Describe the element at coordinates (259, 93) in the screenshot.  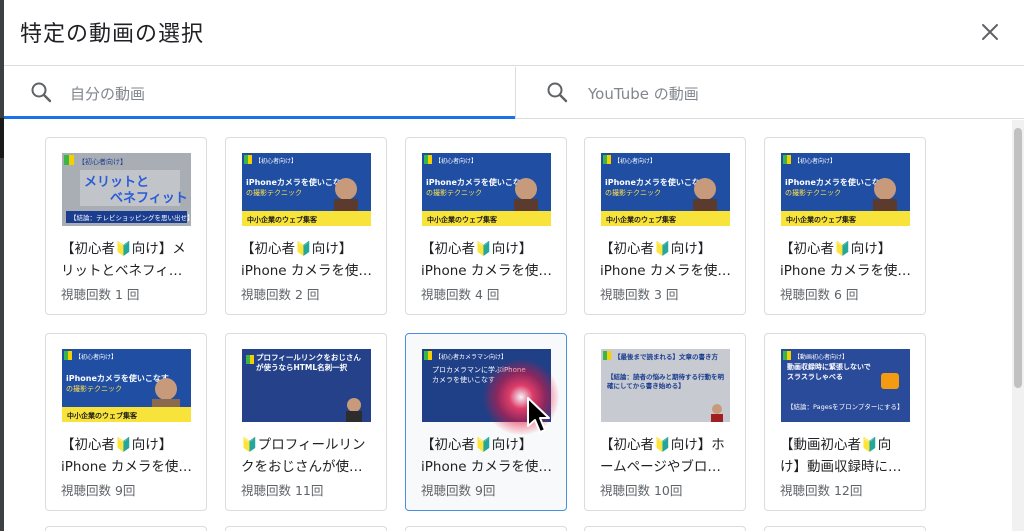
I see `tab-my-videos: 自分の動画` at that location.